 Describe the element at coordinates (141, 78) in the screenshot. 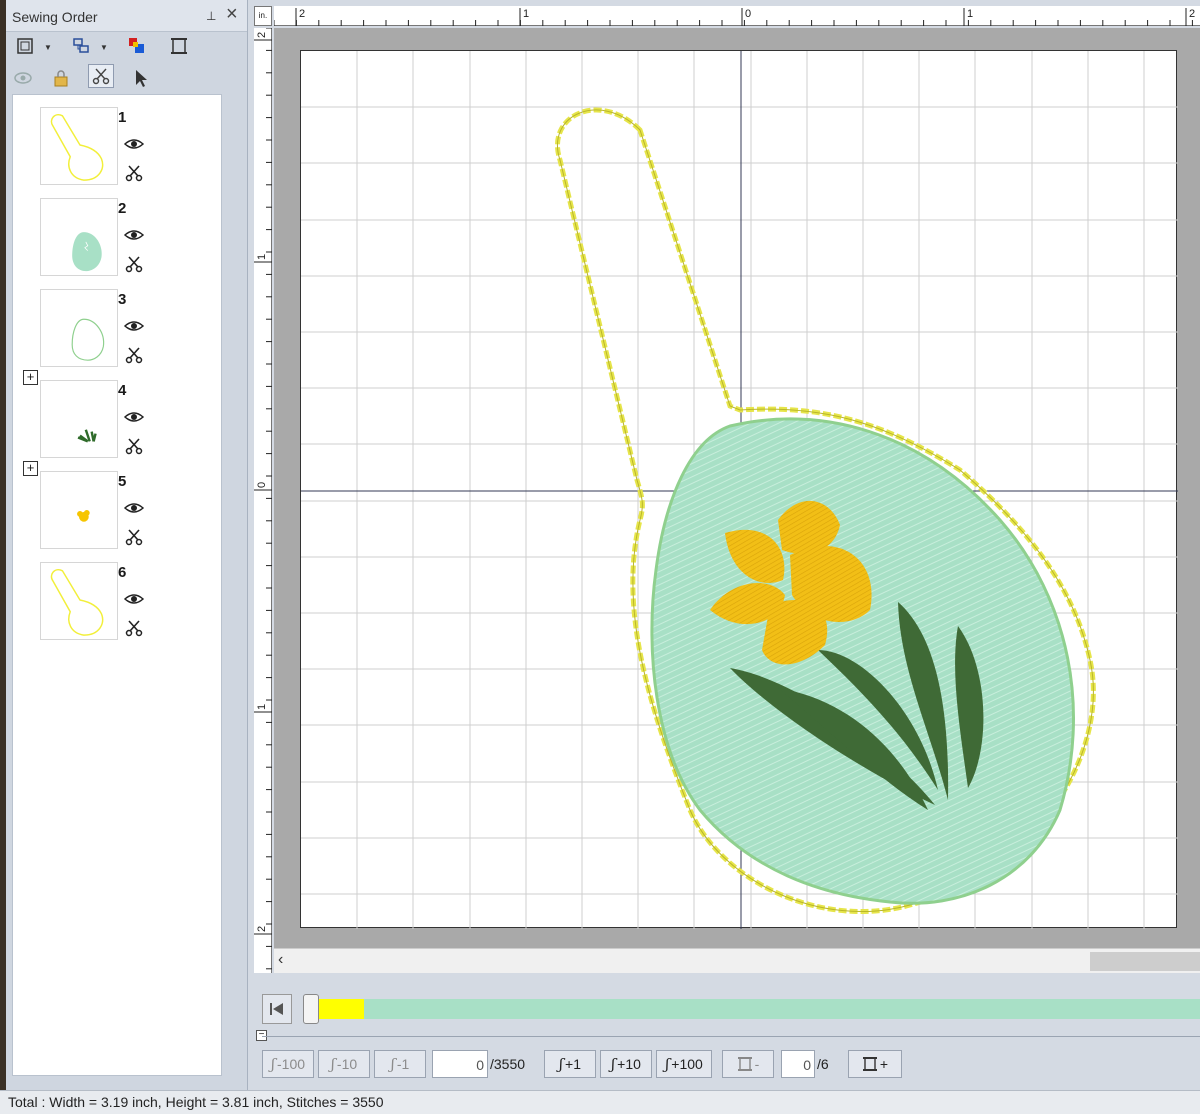

I see `cursor-icon` at that location.